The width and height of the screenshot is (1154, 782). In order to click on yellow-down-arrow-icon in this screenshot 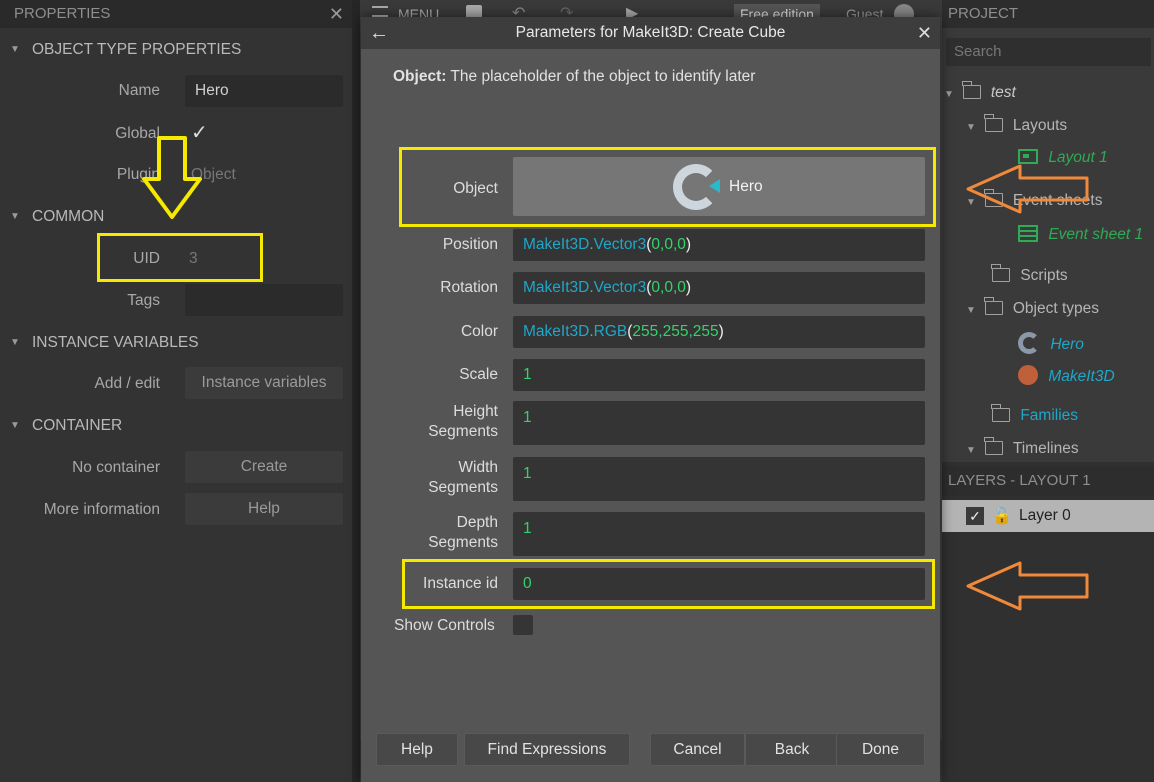, I will do `click(172, 177)`.